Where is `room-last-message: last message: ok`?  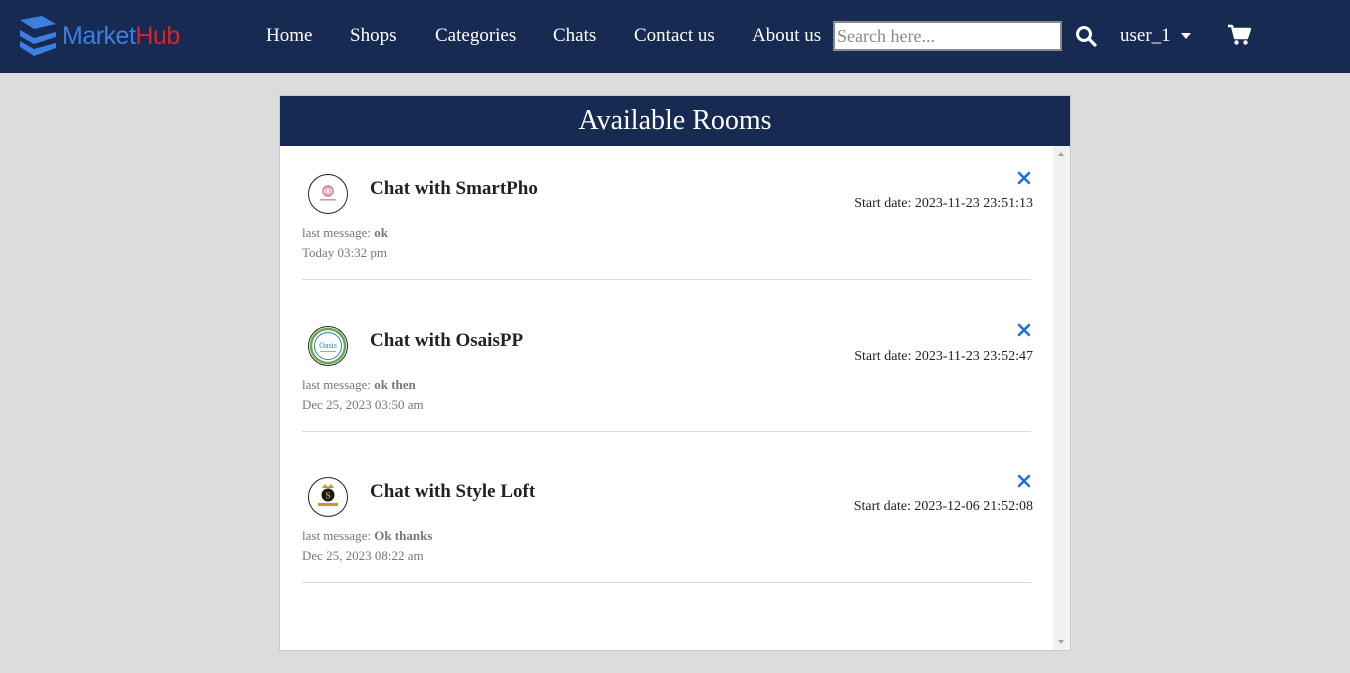 room-last-message: last message: ok is located at coordinates (345, 233).